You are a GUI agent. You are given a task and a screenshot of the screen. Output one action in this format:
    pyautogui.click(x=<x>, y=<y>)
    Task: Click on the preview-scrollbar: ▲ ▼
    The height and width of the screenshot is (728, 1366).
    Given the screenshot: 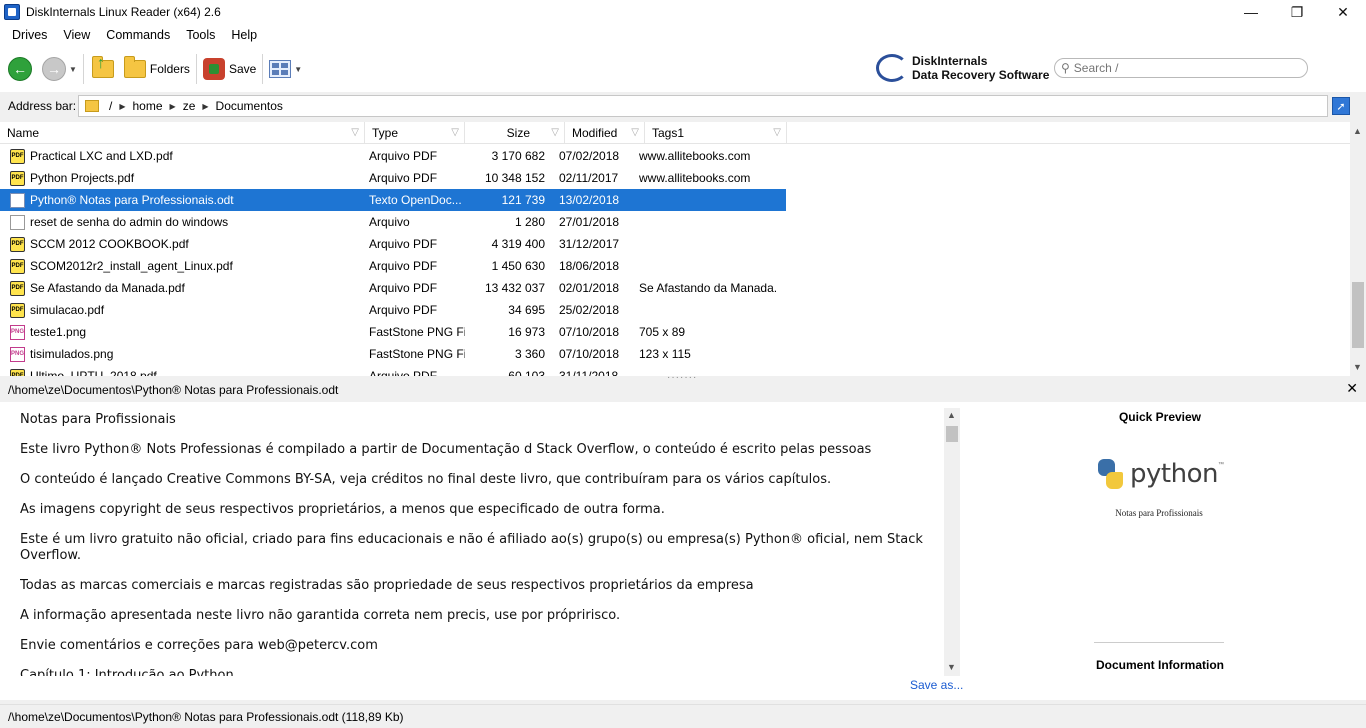 What is the action you would take?
    pyautogui.click(x=952, y=542)
    